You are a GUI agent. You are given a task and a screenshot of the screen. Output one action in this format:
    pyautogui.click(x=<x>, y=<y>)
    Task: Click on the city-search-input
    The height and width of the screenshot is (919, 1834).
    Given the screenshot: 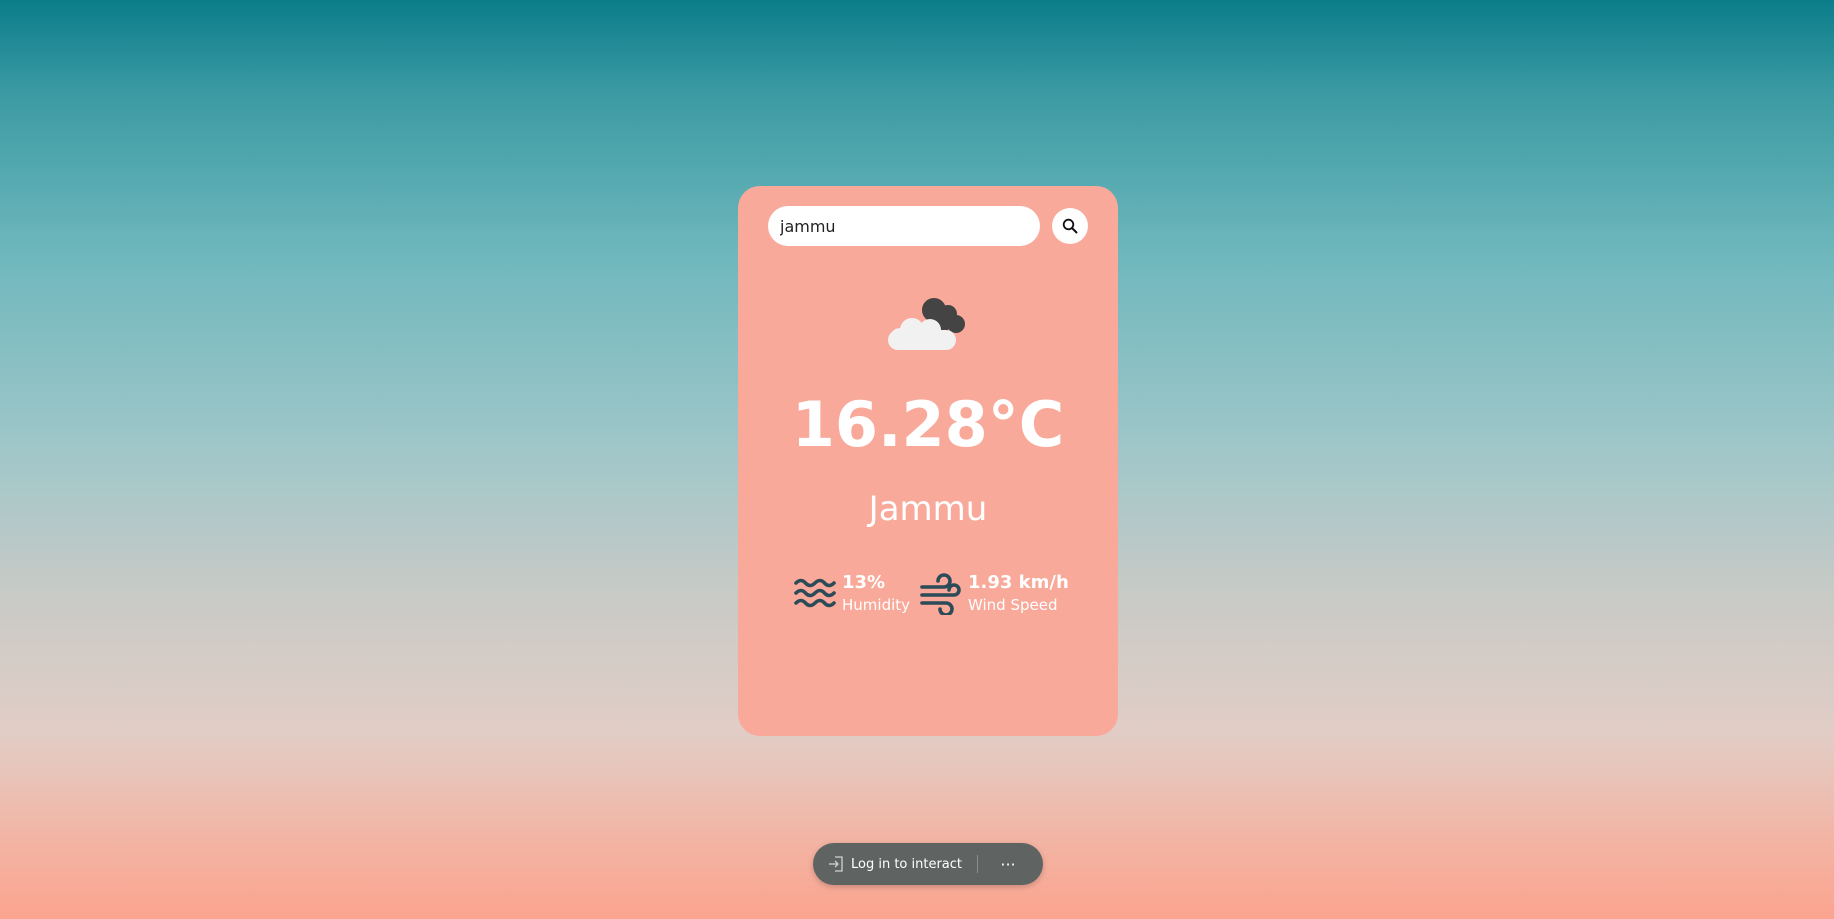 What is the action you would take?
    pyautogui.click(x=904, y=226)
    